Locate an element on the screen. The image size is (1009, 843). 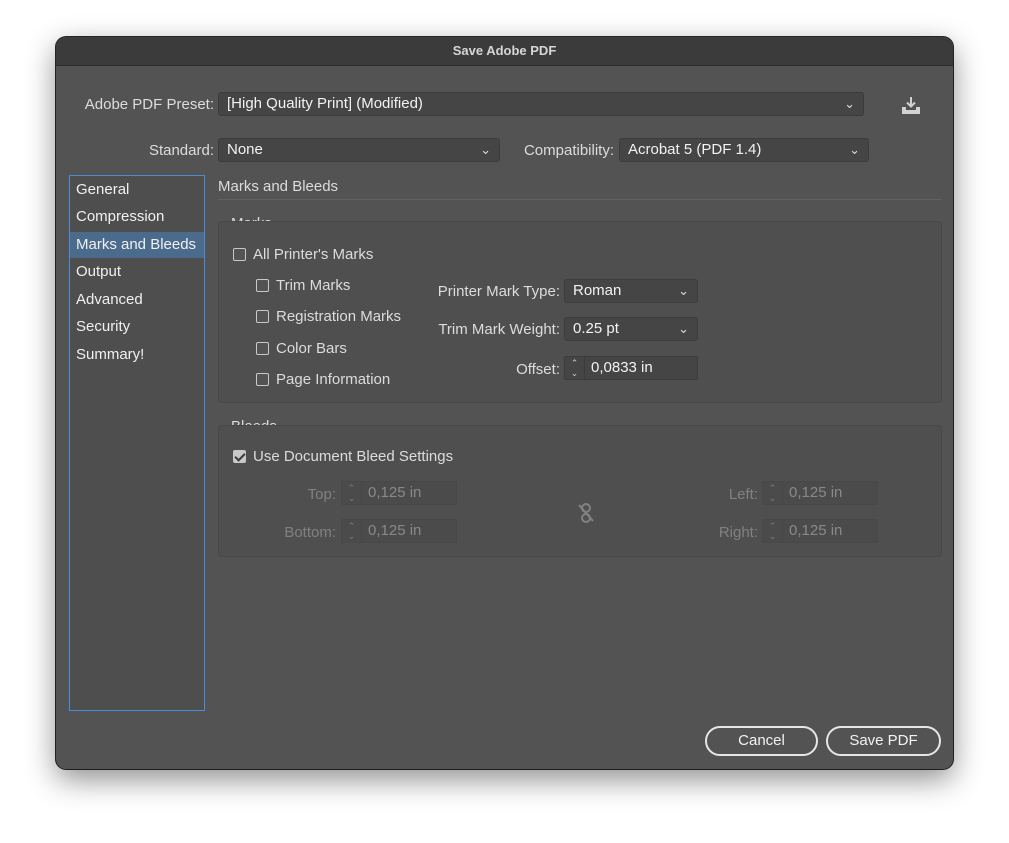
trim-marks-checkbox is located at coordinates (262, 285).